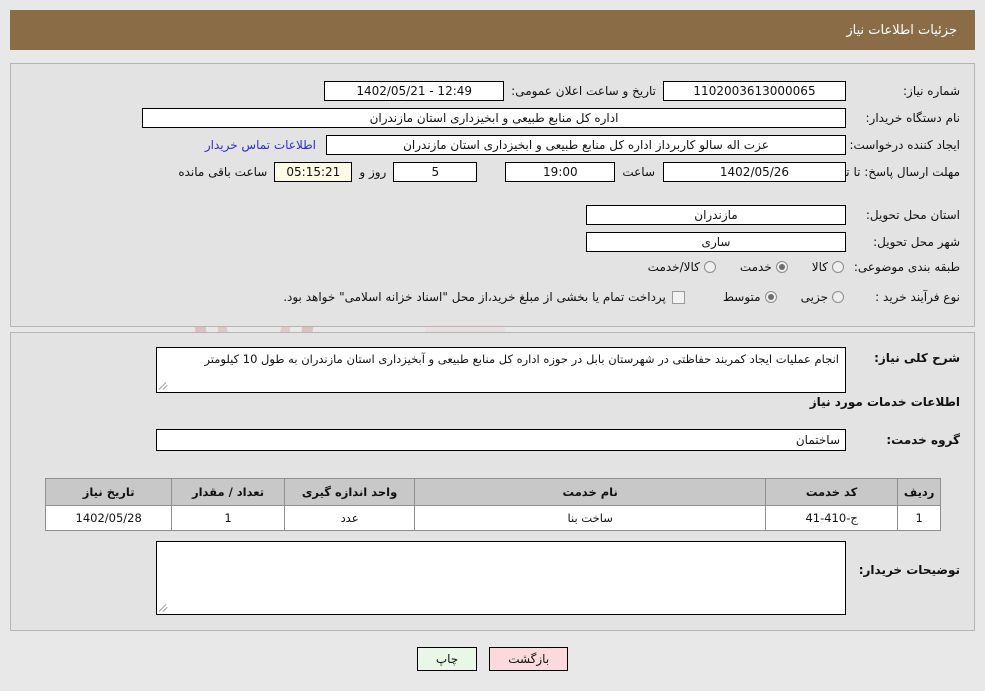  I want to click on radio-option-motavaset: متوسط, so click(750, 297).